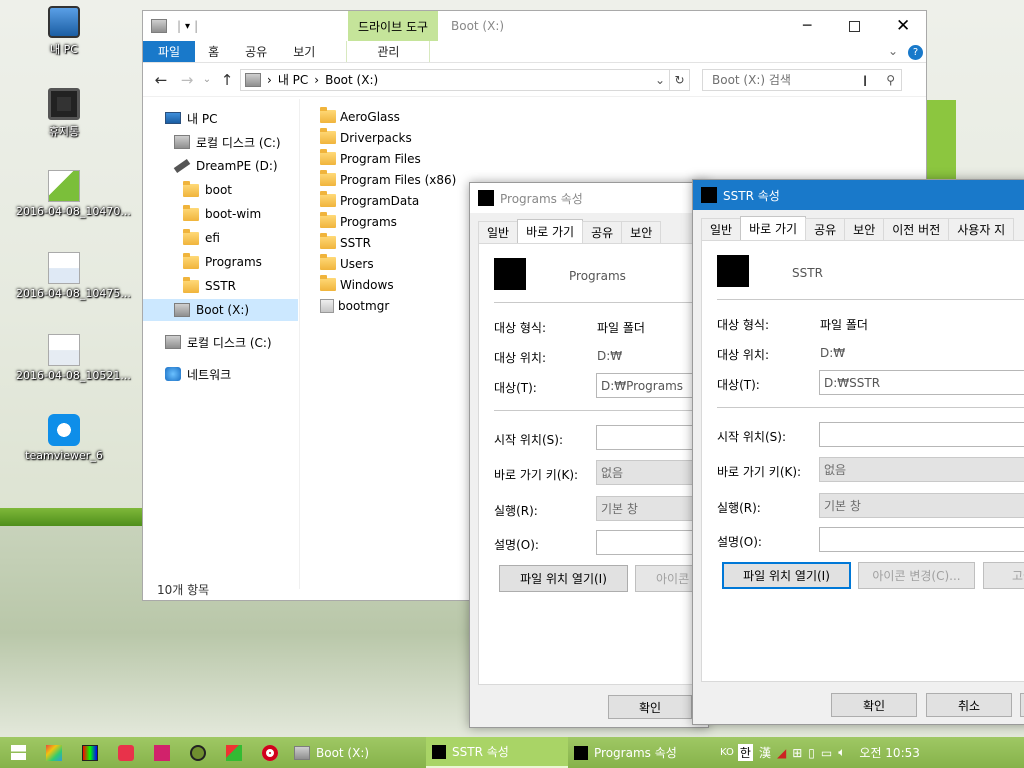 Image resolution: width=1024 pixels, height=768 pixels. I want to click on nav-my-pc: 내 PC, so click(191, 118).